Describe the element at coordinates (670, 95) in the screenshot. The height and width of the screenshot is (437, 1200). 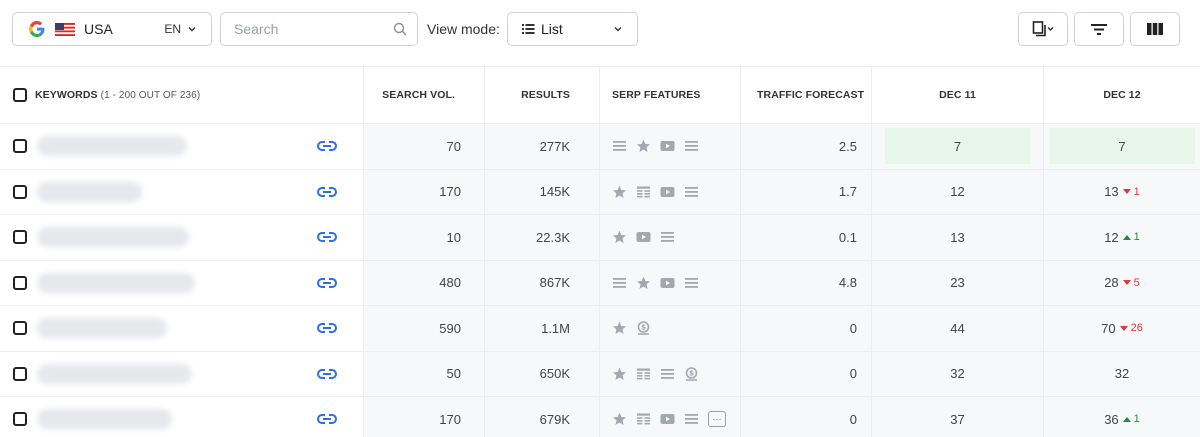
I see `header-serp-features: SERP FEATURES` at that location.